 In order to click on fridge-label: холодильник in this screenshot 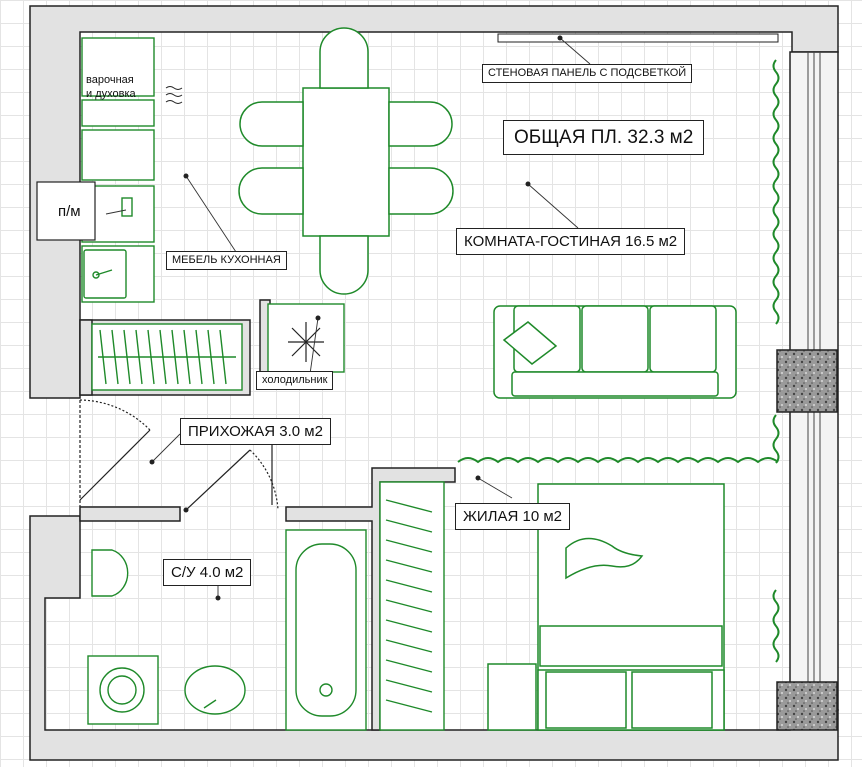, I will do `click(295, 380)`.